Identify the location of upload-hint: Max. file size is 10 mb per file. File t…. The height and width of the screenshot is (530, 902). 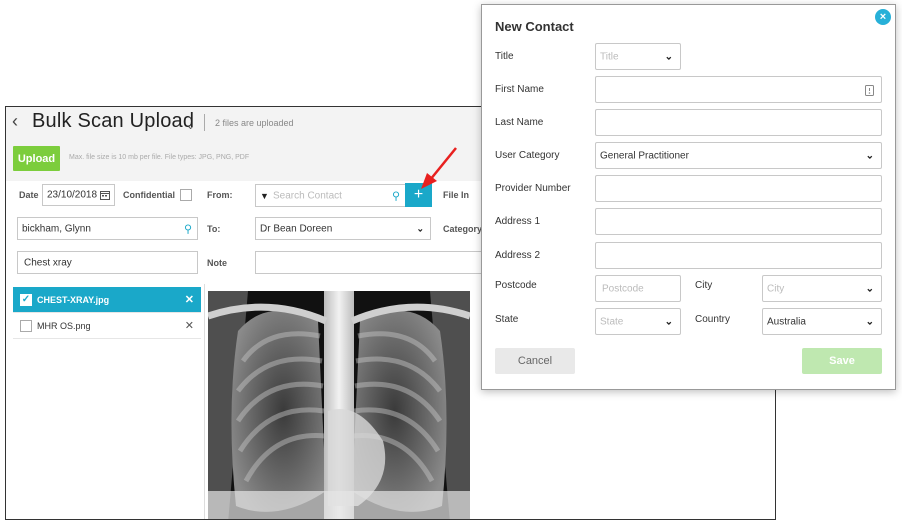
(159, 157).